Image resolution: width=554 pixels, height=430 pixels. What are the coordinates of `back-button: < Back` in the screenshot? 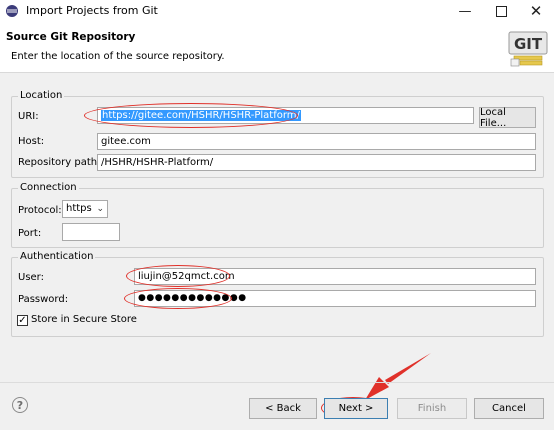 It's located at (283, 408).